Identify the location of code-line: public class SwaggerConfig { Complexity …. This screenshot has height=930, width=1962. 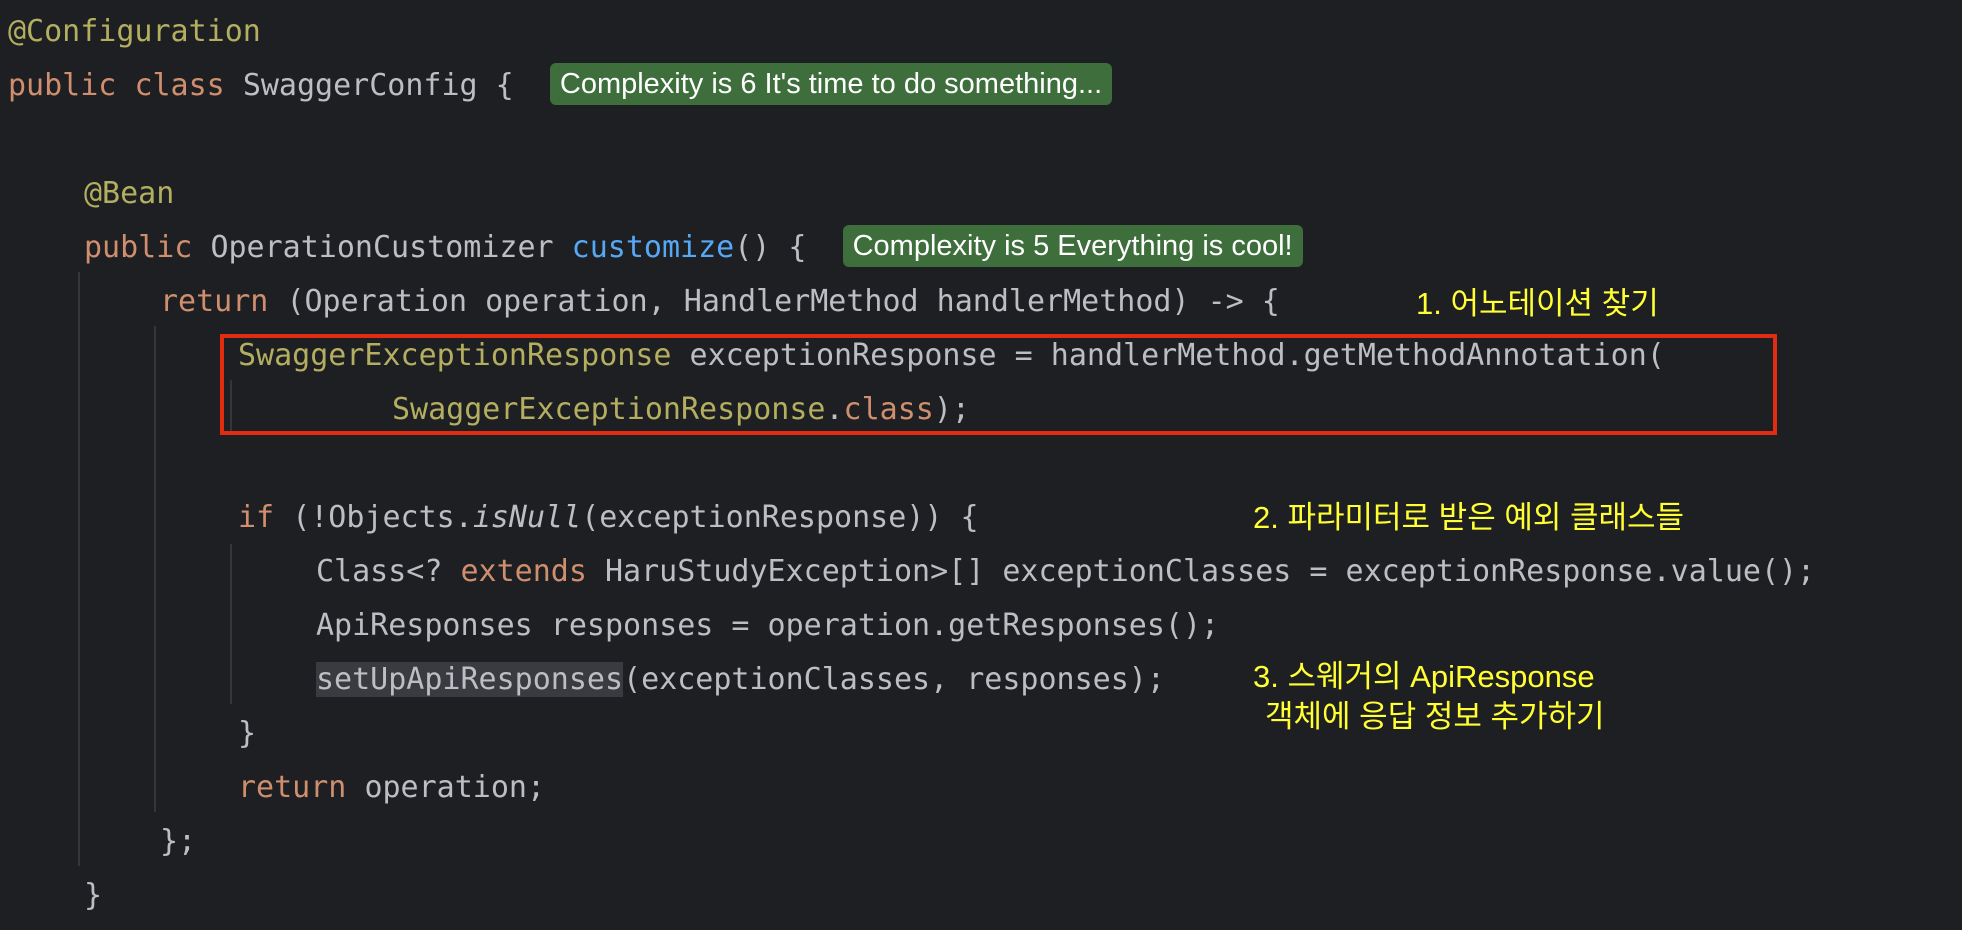
(560, 86).